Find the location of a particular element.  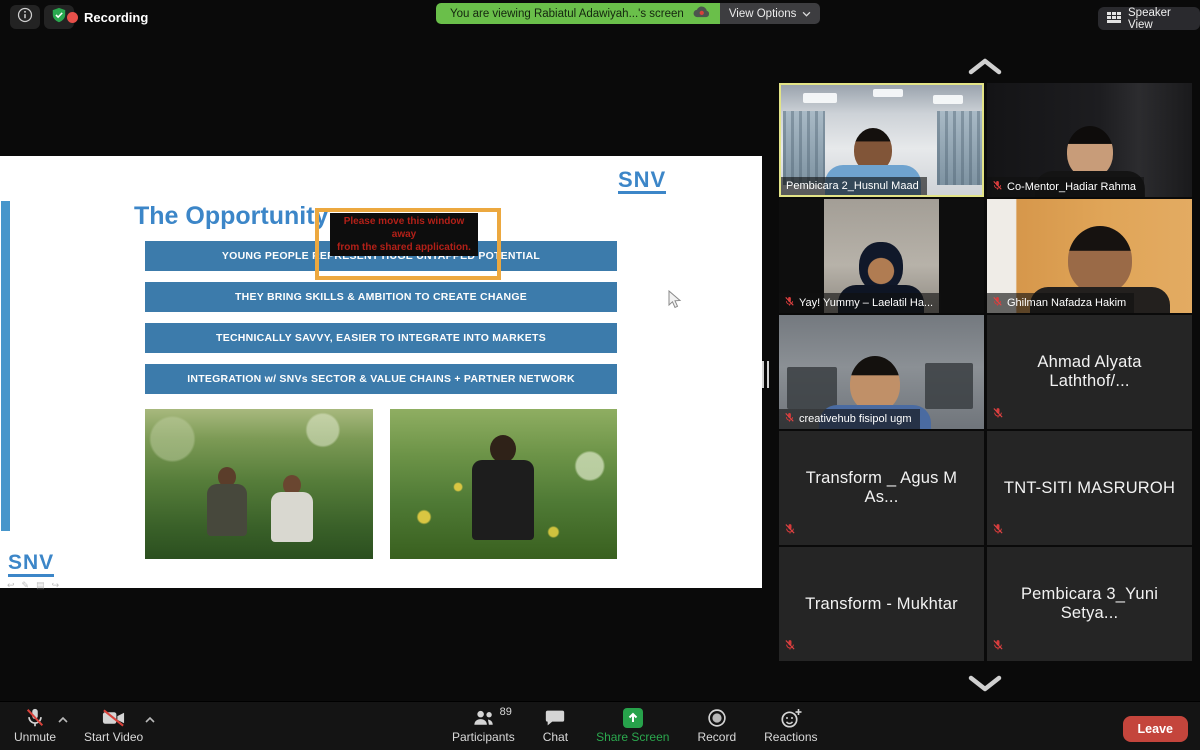

video-tile-creativehub: creativehub fisipol ugm is located at coordinates (881, 372).